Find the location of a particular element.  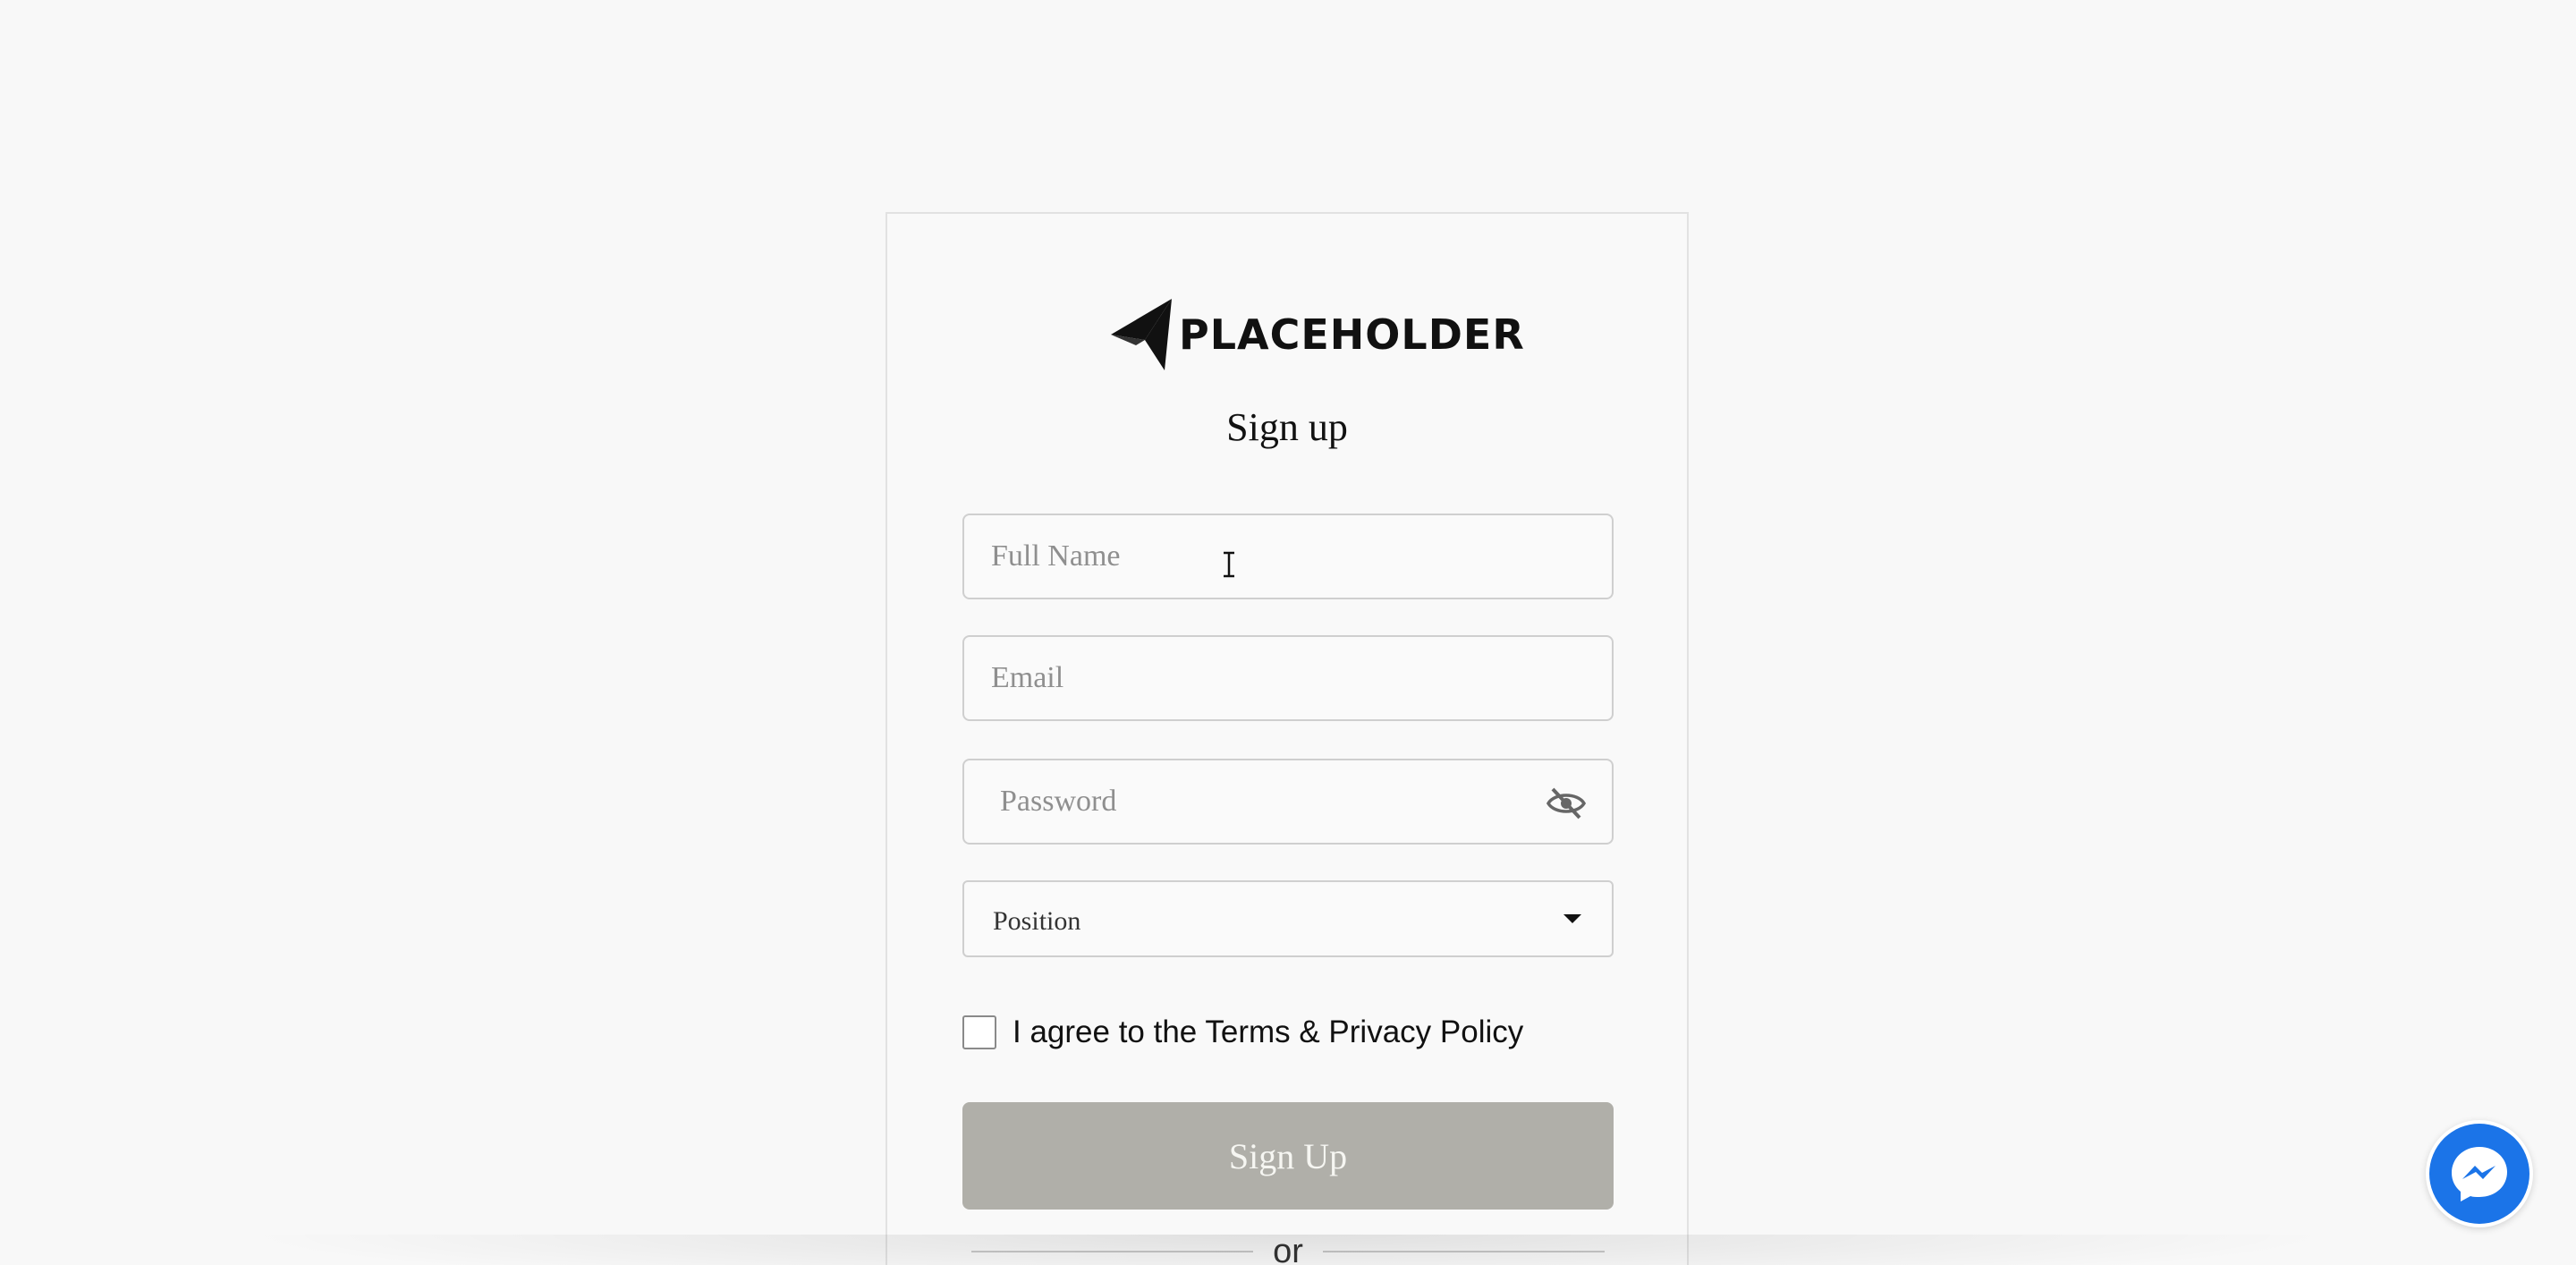

email-input is located at coordinates (1288, 678).